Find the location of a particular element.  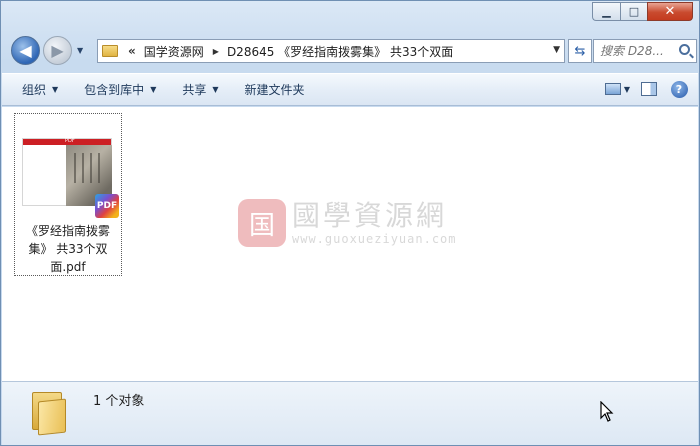

share-button: 共享 ▼ is located at coordinates (200, 90).